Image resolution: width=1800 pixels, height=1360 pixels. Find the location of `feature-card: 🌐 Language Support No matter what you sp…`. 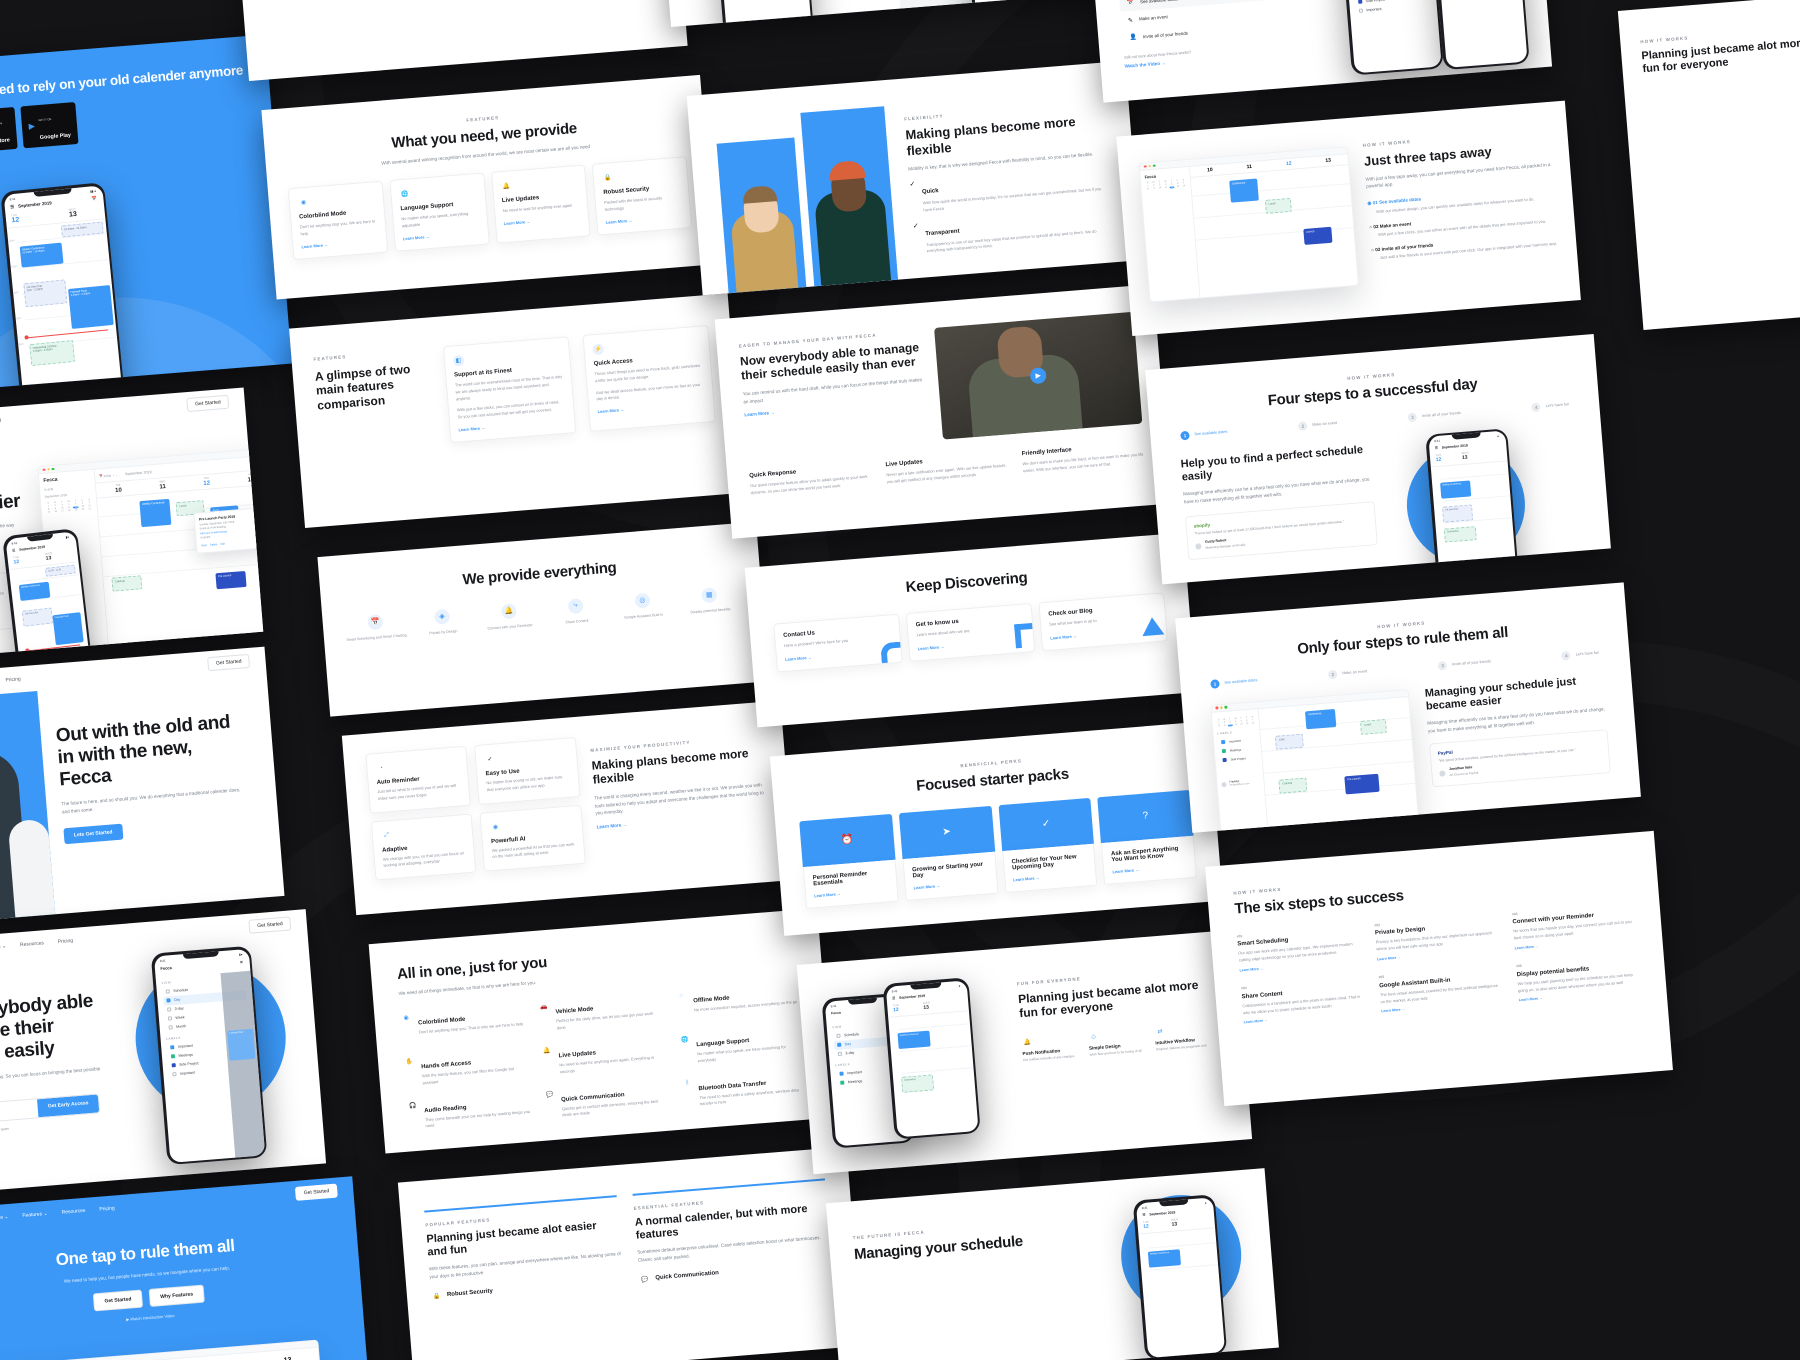

feature-card: 🌐 Language Support No matter what you sp… is located at coordinates (439, 212).